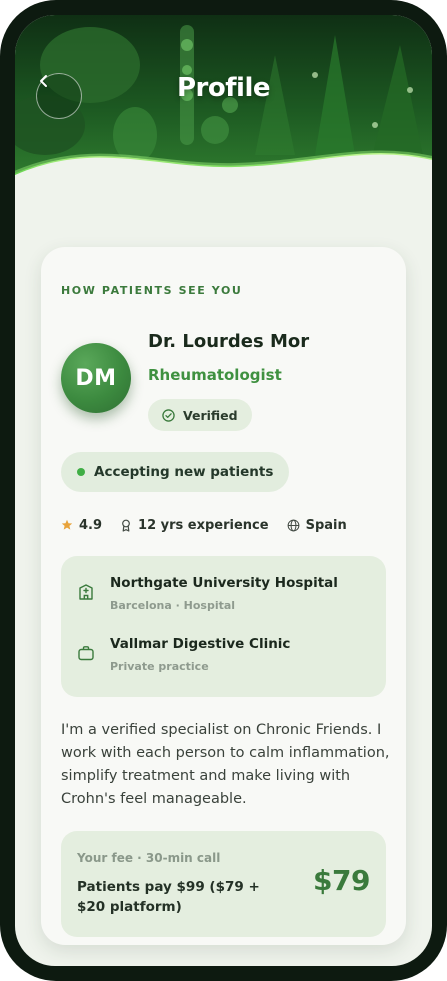  What do you see at coordinates (215, 375) in the screenshot?
I see `doctor-specialty: Rheumatologist` at bounding box center [215, 375].